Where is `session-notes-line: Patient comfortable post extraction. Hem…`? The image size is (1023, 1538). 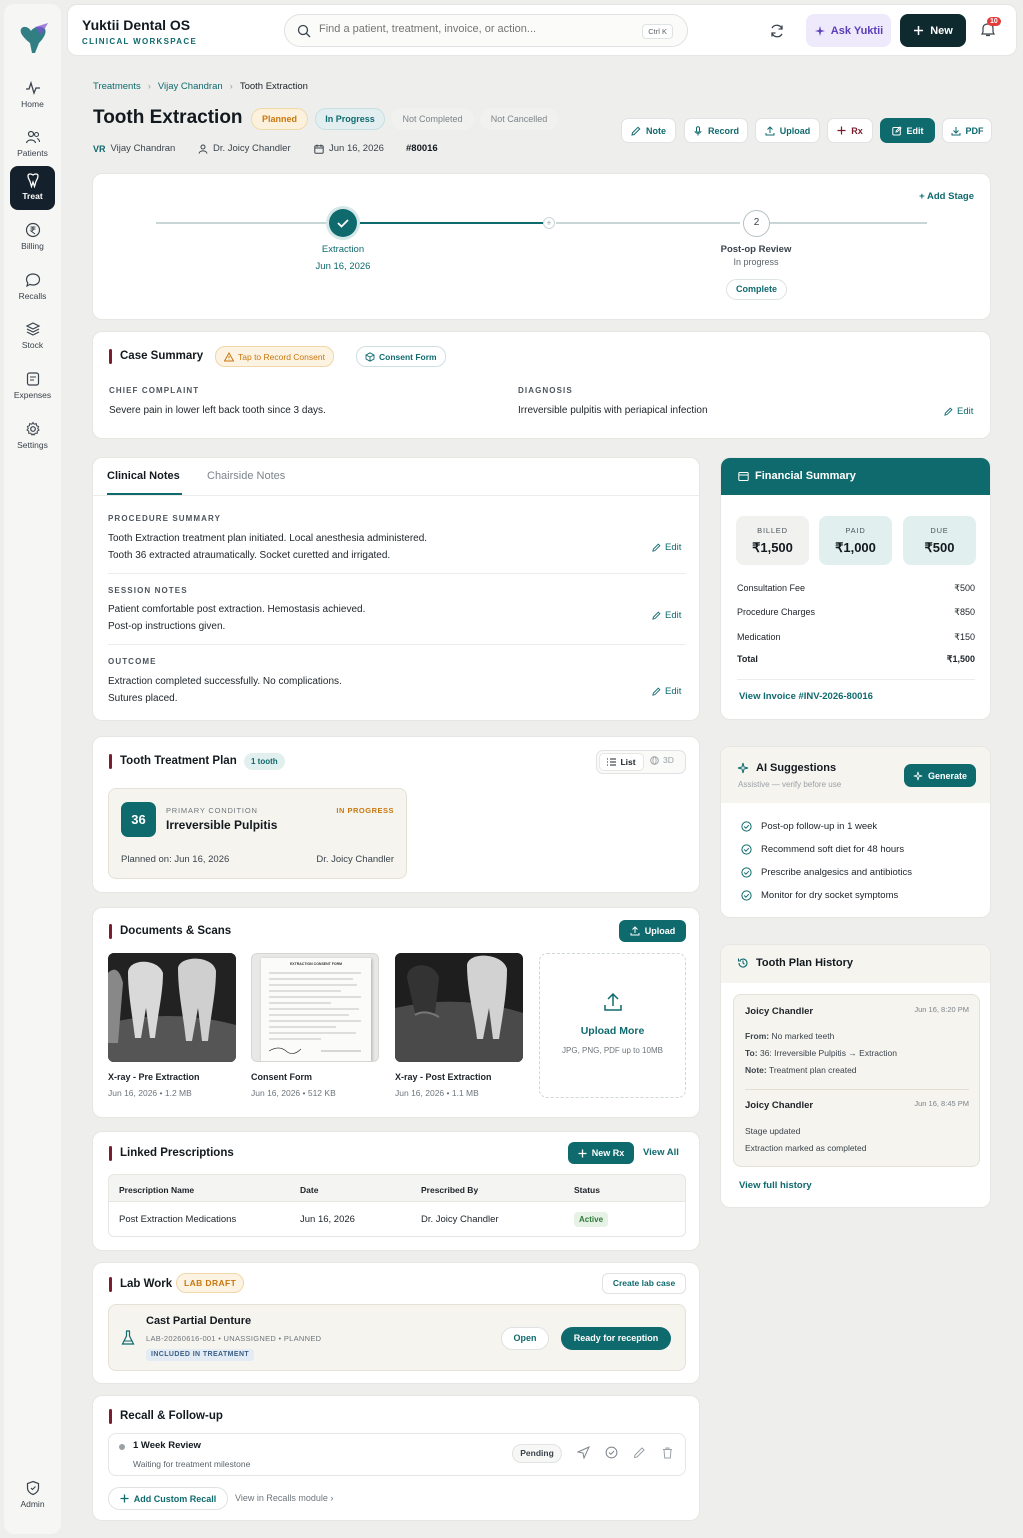 session-notes-line: Patient comfortable post extraction. Hem… is located at coordinates (237, 609).